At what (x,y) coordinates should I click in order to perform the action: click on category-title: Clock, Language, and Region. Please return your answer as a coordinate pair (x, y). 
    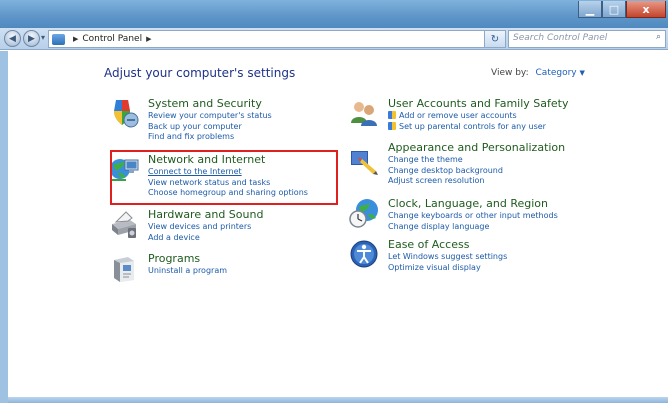
    Looking at the image, I should click on (468, 203).